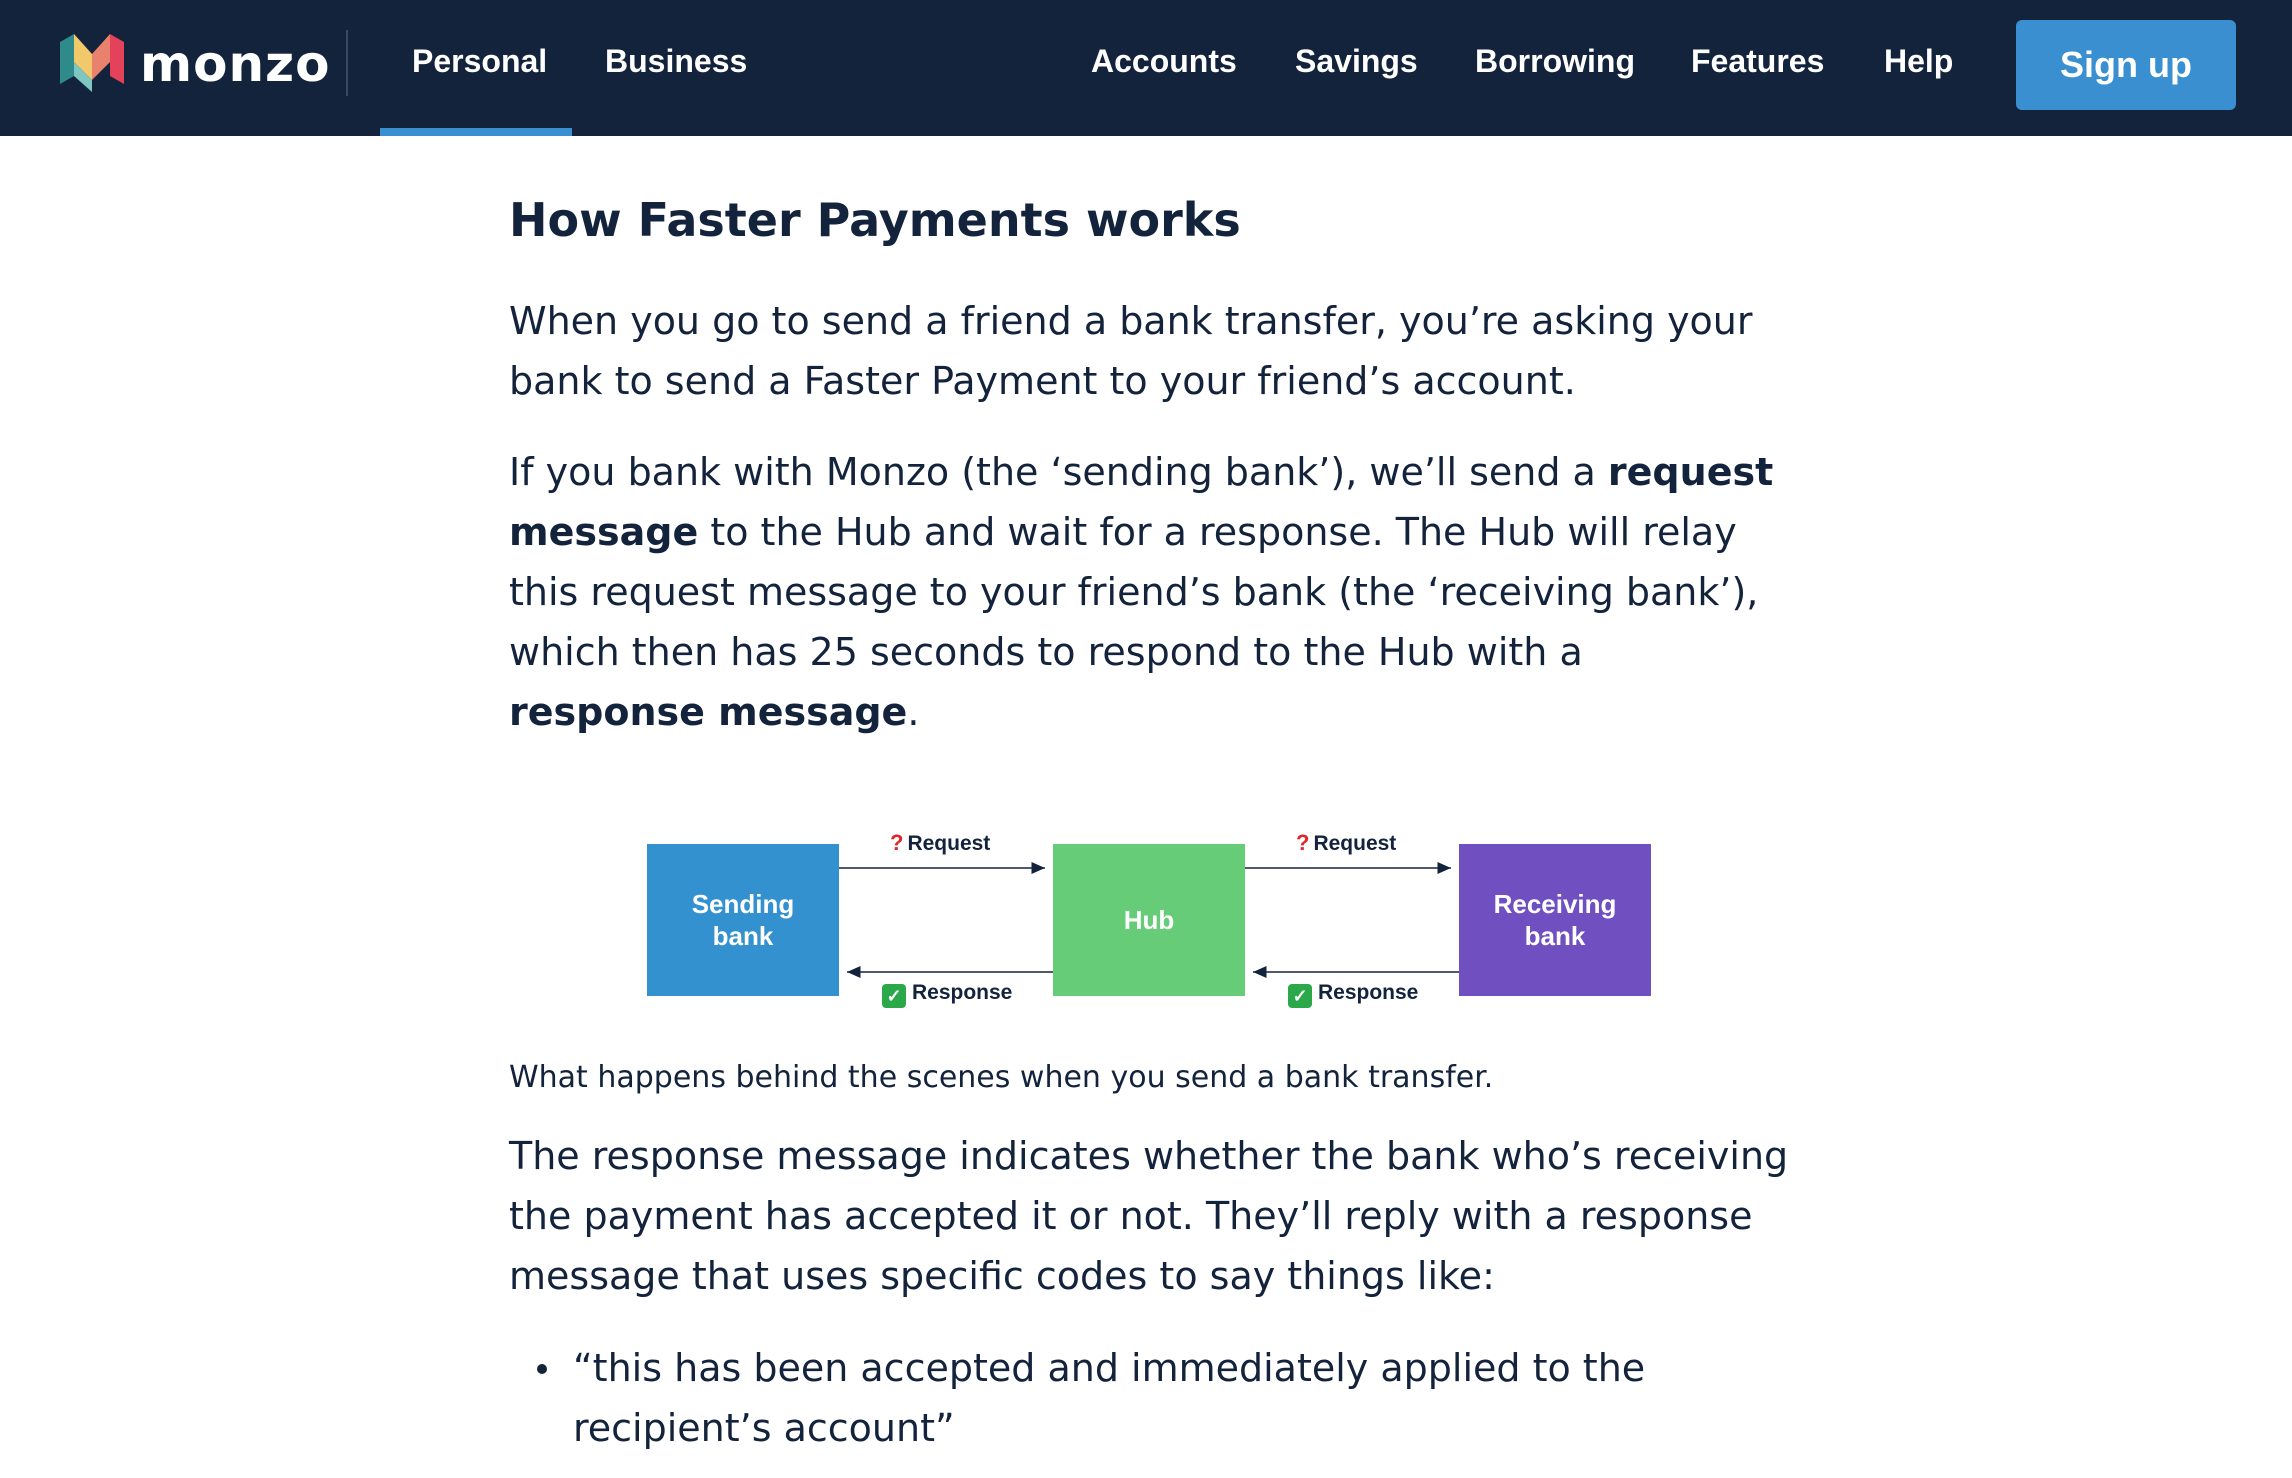  Describe the element at coordinates (1164, 61) in the screenshot. I see `nav-link-accounts: Accounts` at that location.